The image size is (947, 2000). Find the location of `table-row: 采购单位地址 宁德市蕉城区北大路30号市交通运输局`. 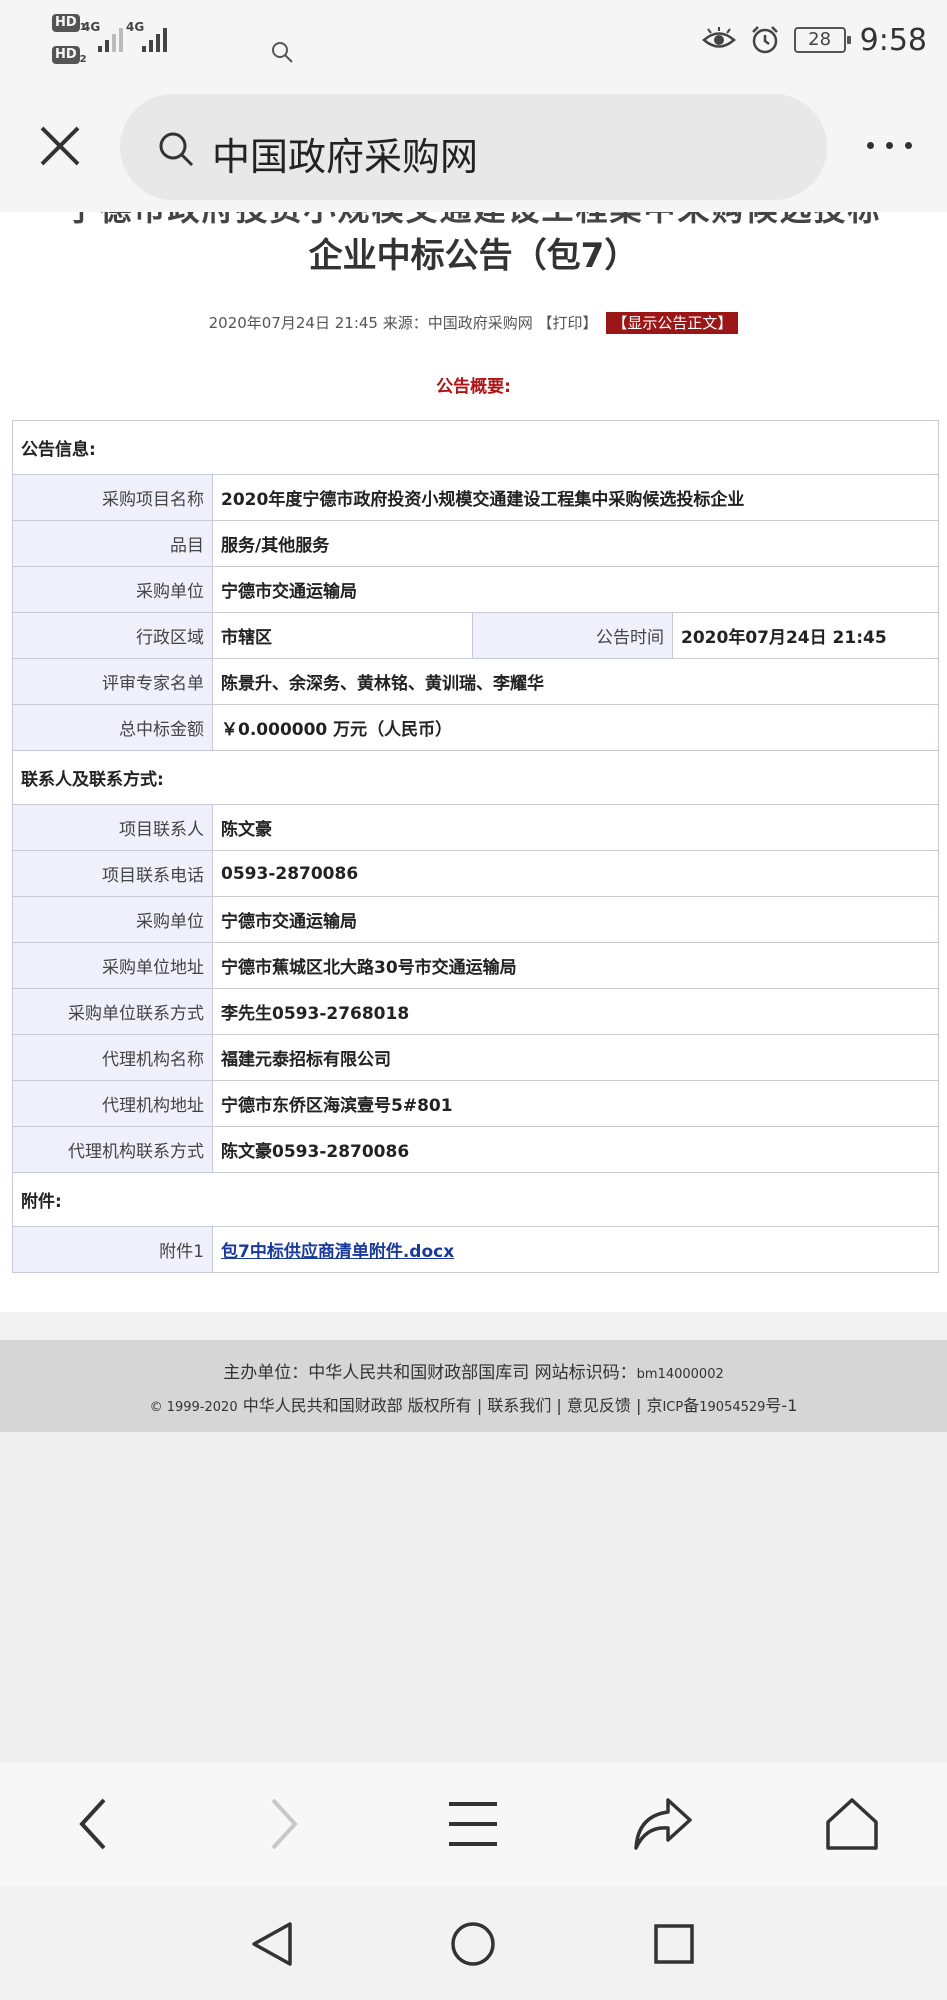

table-row: 采购单位地址 宁德市蕉城区北大路30号市交通运输局 is located at coordinates (475, 965).